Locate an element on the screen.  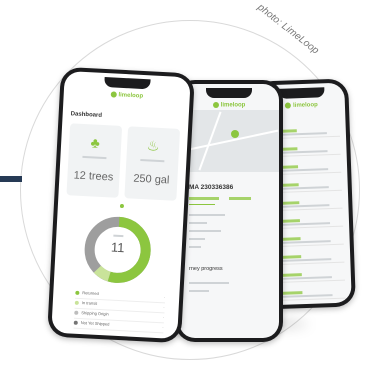
page-indicator is located at coordinates (122, 206).